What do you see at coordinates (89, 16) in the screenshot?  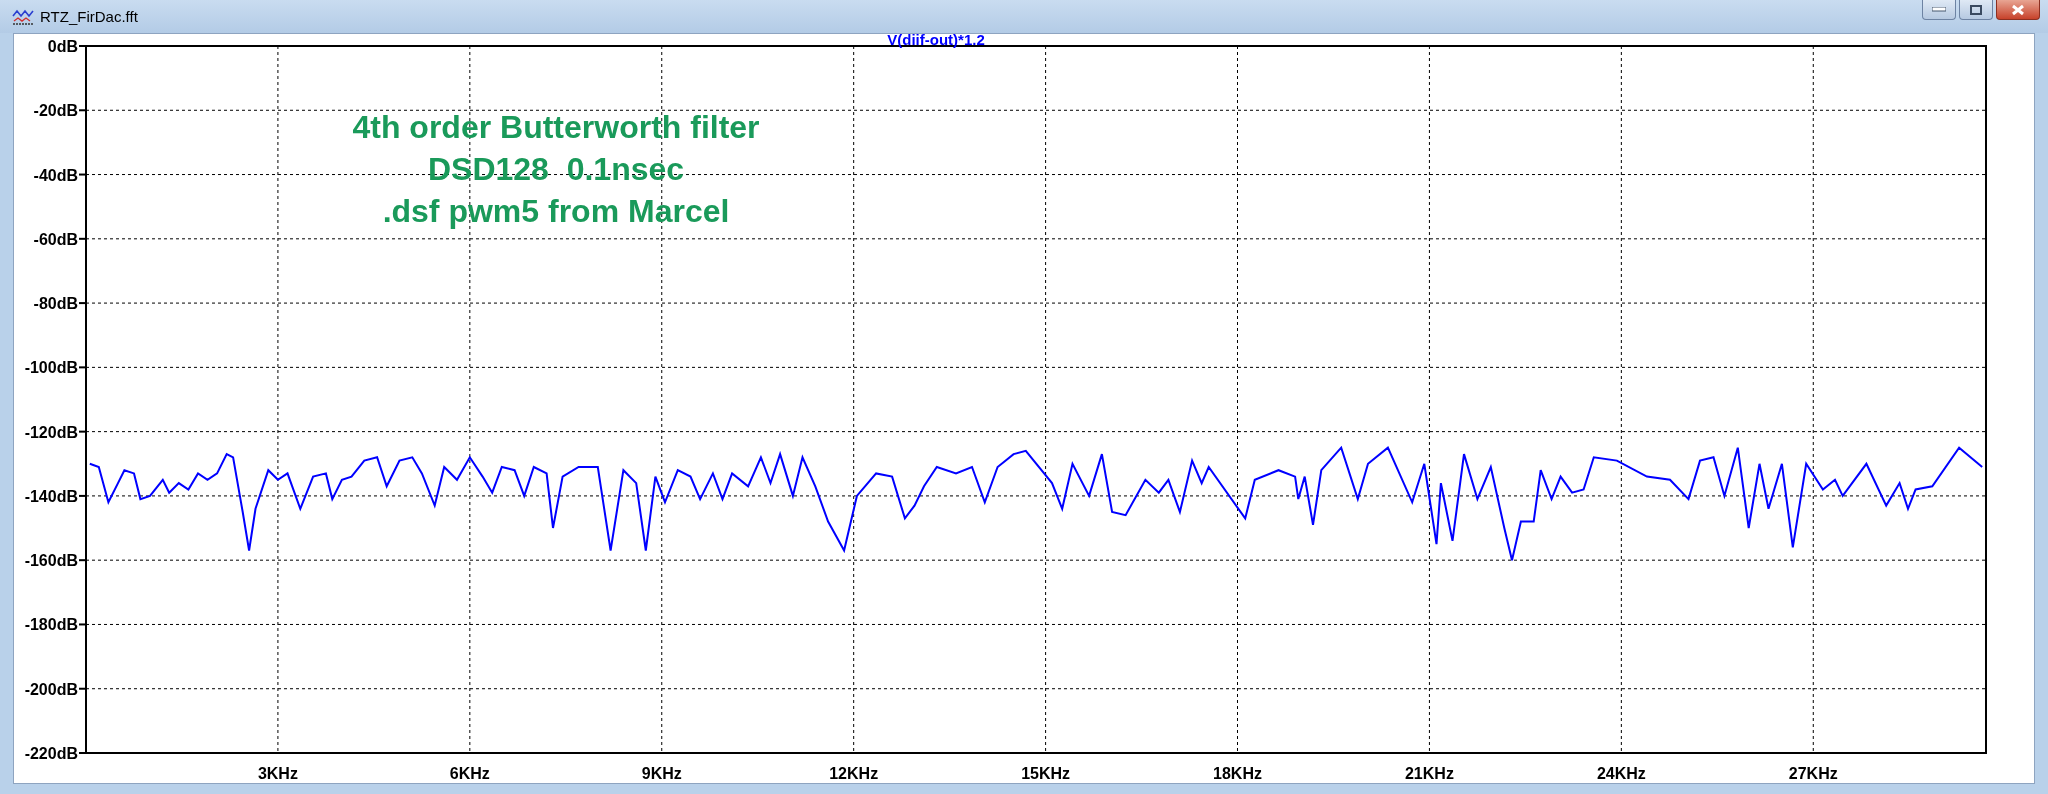 I see `window-title: RTZ_FirDac.fft` at bounding box center [89, 16].